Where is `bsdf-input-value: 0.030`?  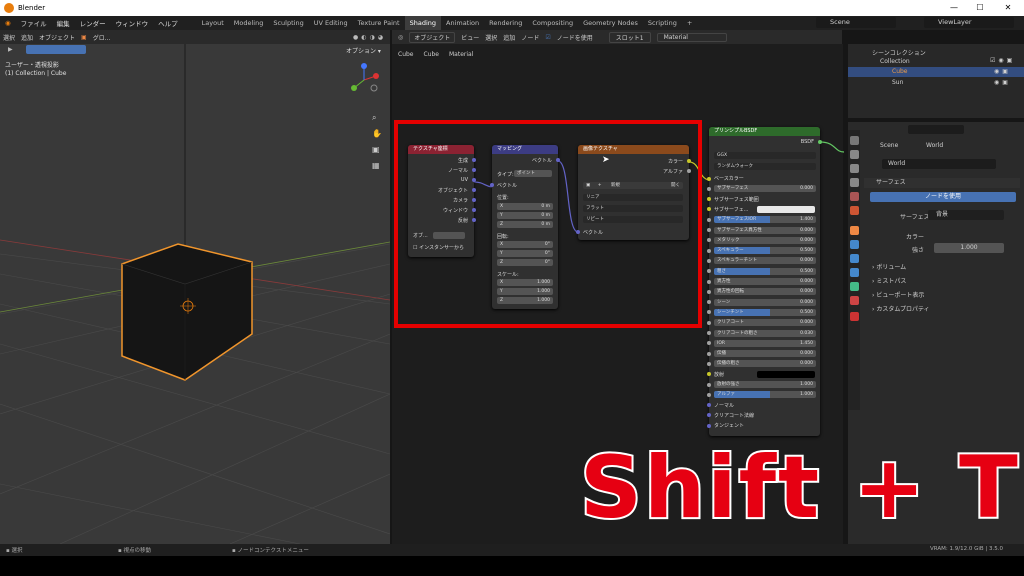 bsdf-input-value: 0.030 is located at coordinates (806, 333).